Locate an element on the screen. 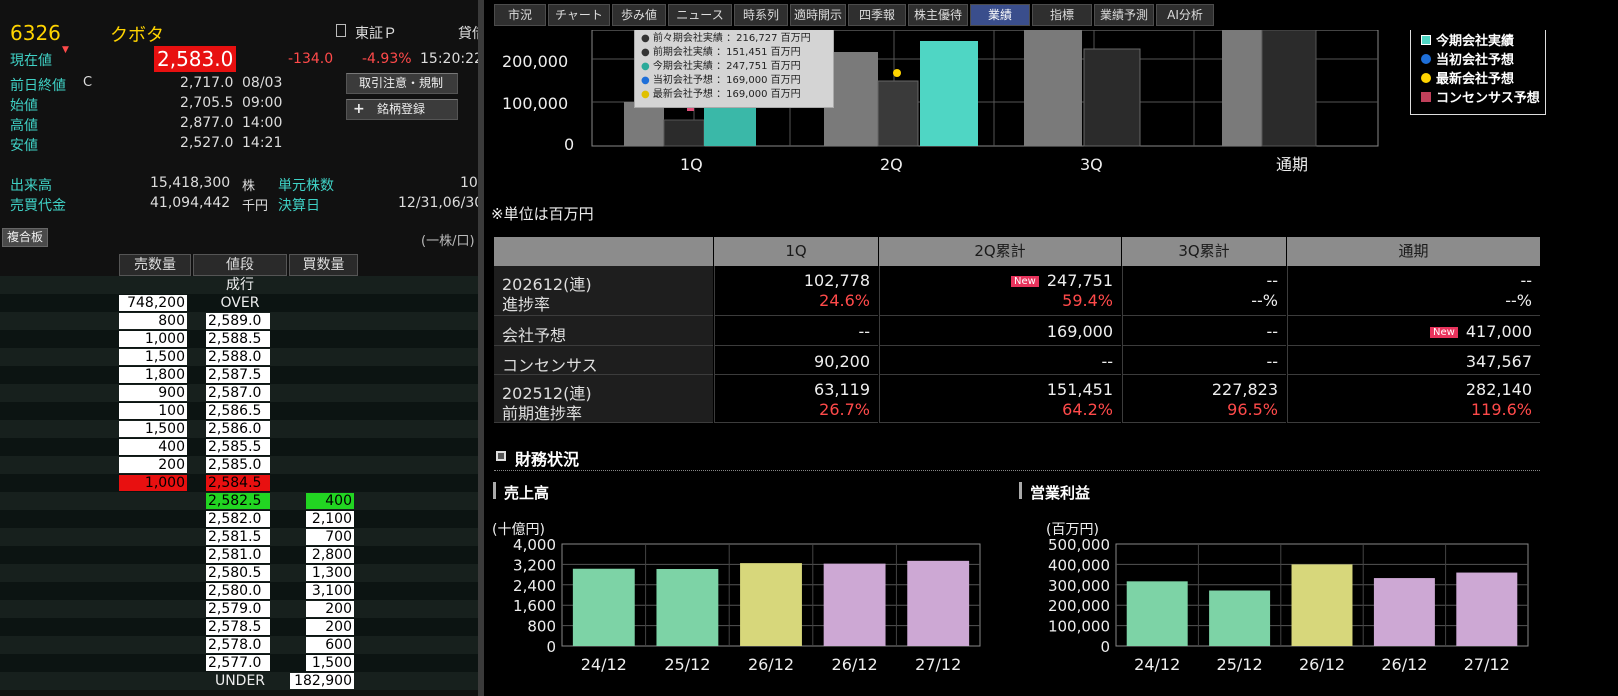 The width and height of the screenshot is (1618, 696). y-tick-label: 2,400 is located at coordinates (534, 586).